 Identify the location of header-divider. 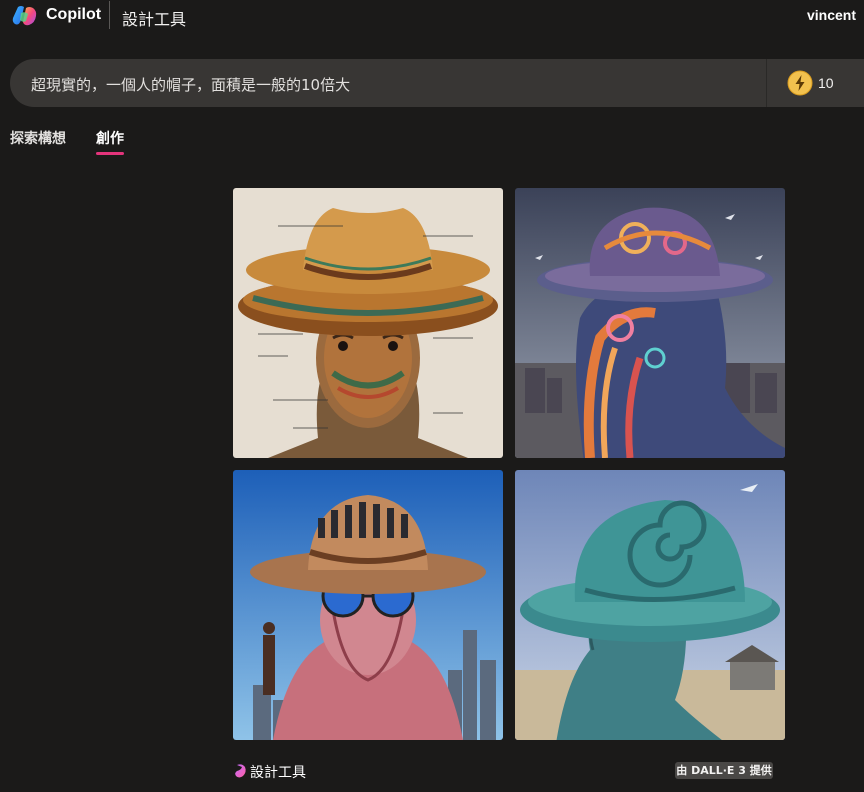
(109, 15).